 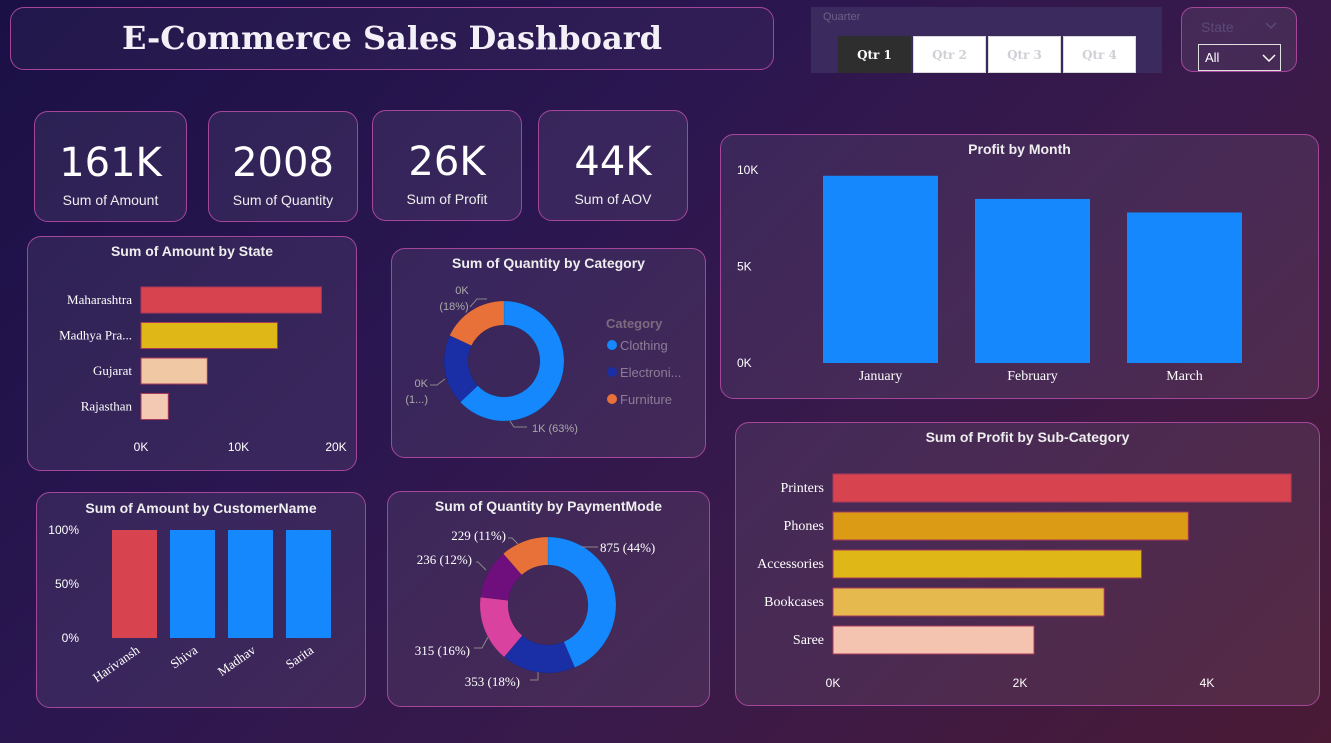 What do you see at coordinates (112, 370) in the screenshot?
I see `category-label: Gujarat` at bounding box center [112, 370].